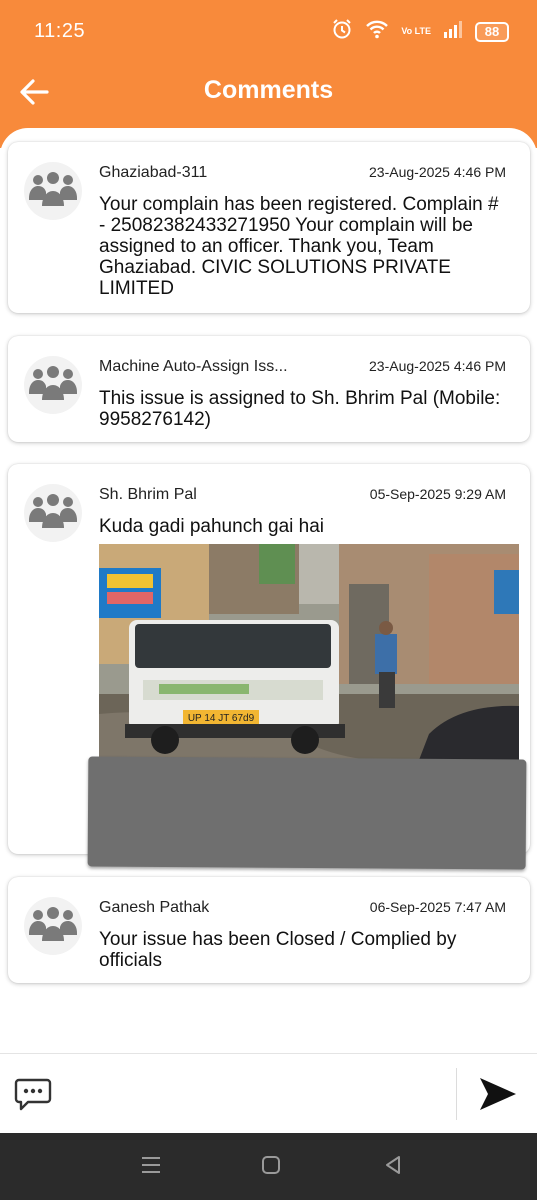 This screenshot has height=1200, width=537. I want to click on add-comment-button, so click(33, 1094).